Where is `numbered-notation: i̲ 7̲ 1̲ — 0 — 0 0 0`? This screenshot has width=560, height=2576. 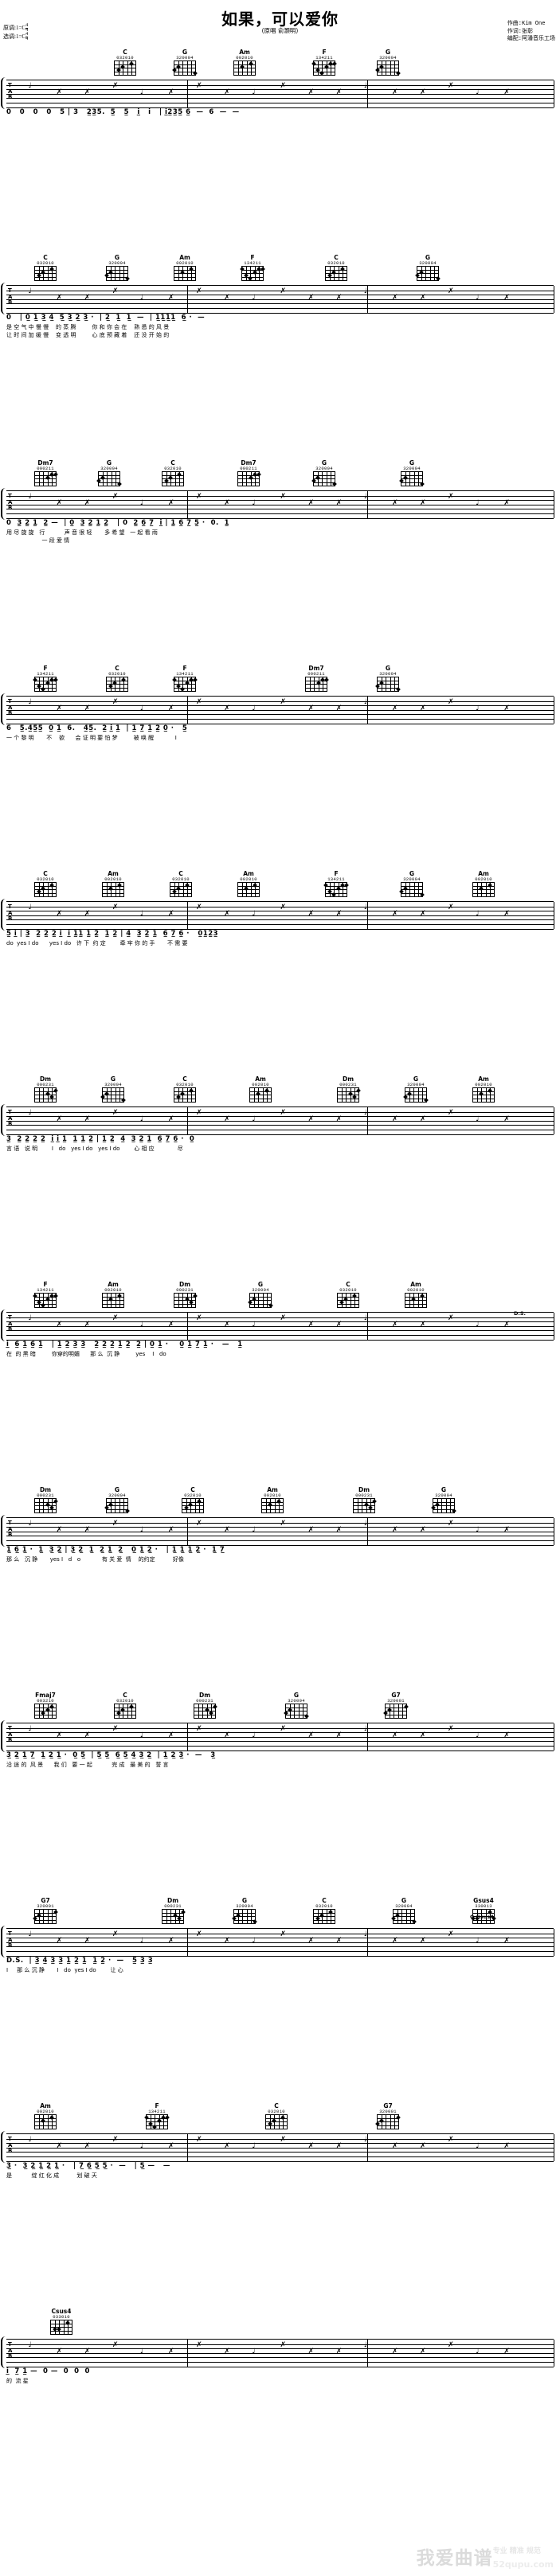
numbered-notation: i̲ 7̲ 1̲ — 0 — 0 0 0 is located at coordinates (48, 2371).